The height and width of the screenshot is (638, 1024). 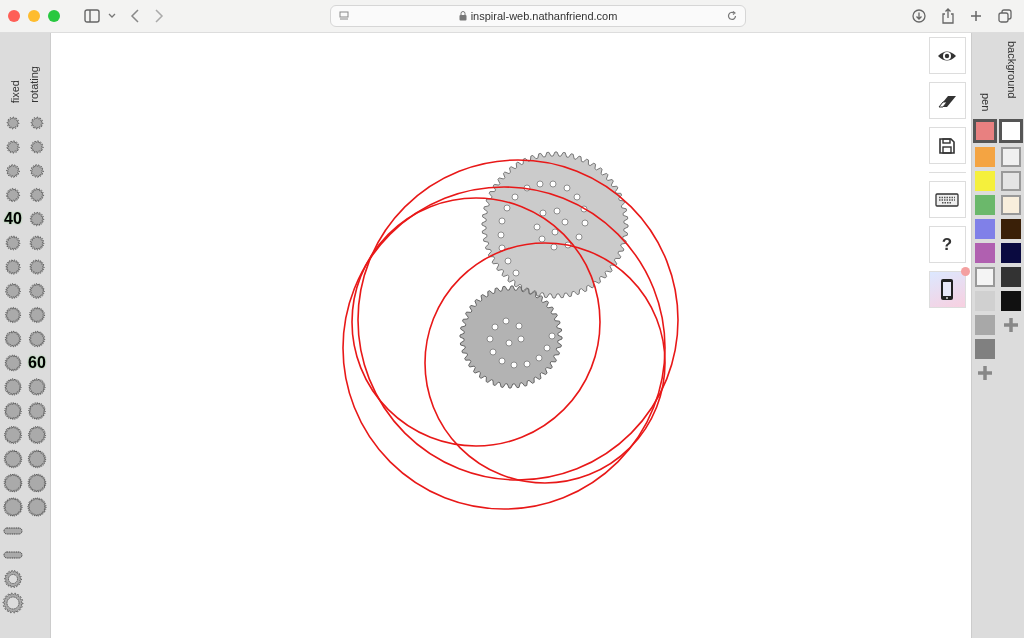 I want to click on keyboard-button, so click(x=947, y=199).